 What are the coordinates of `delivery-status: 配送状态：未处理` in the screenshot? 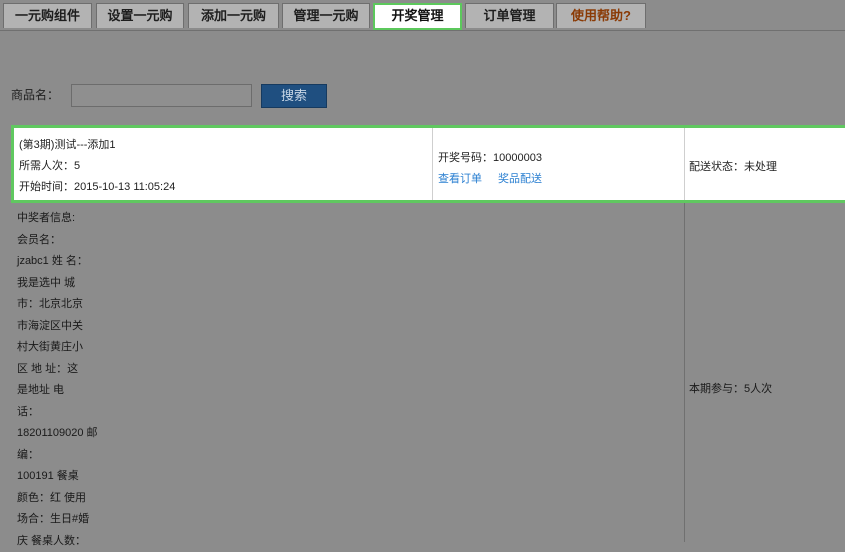 It's located at (767, 167).